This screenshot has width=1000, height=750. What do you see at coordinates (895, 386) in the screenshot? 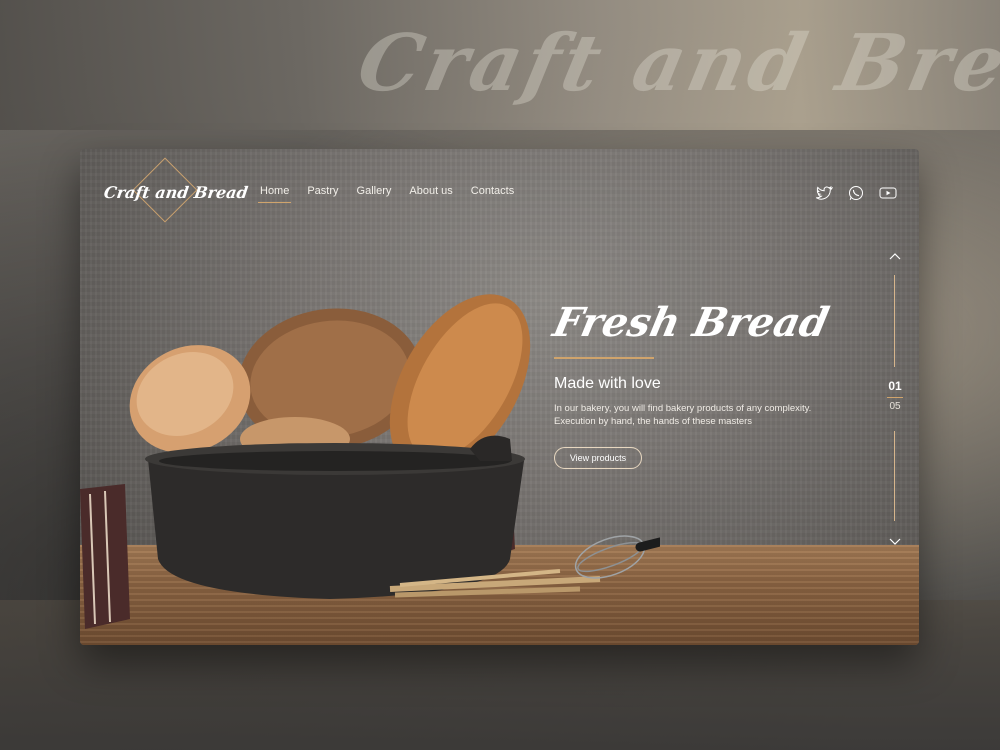
I see `pager-current: 01` at bounding box center [895, 386].